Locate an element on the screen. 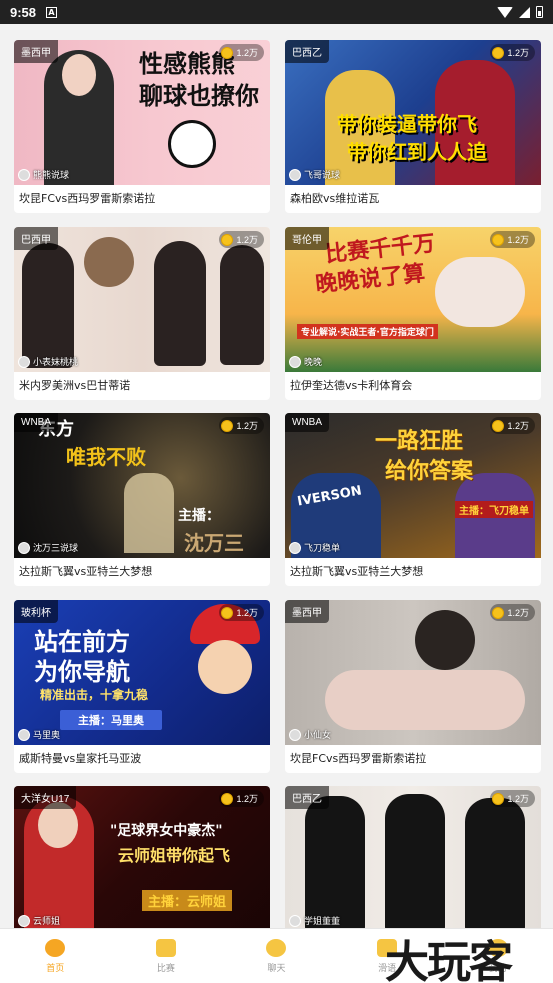  league-tag: 哥伦甲 is located at coordinates (307, 238).